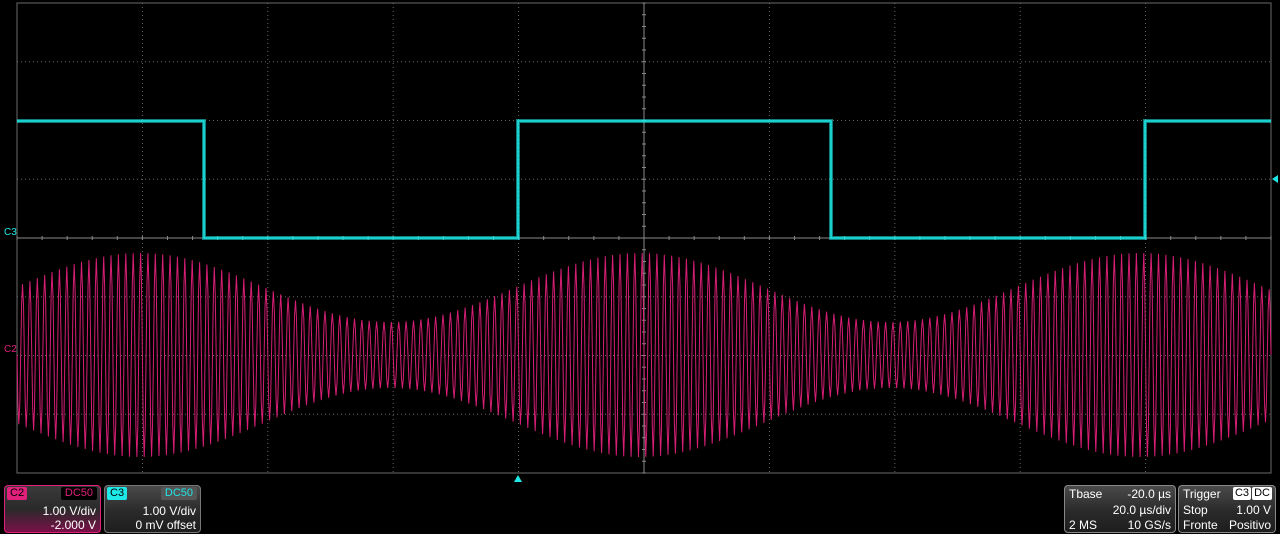 The width and height of the screenshot is (1280, 534). What do you see at coordinates (1086, 494) in the screenshot?
I see `timebase-label: Tbase` at bounding box center [1086, 494].